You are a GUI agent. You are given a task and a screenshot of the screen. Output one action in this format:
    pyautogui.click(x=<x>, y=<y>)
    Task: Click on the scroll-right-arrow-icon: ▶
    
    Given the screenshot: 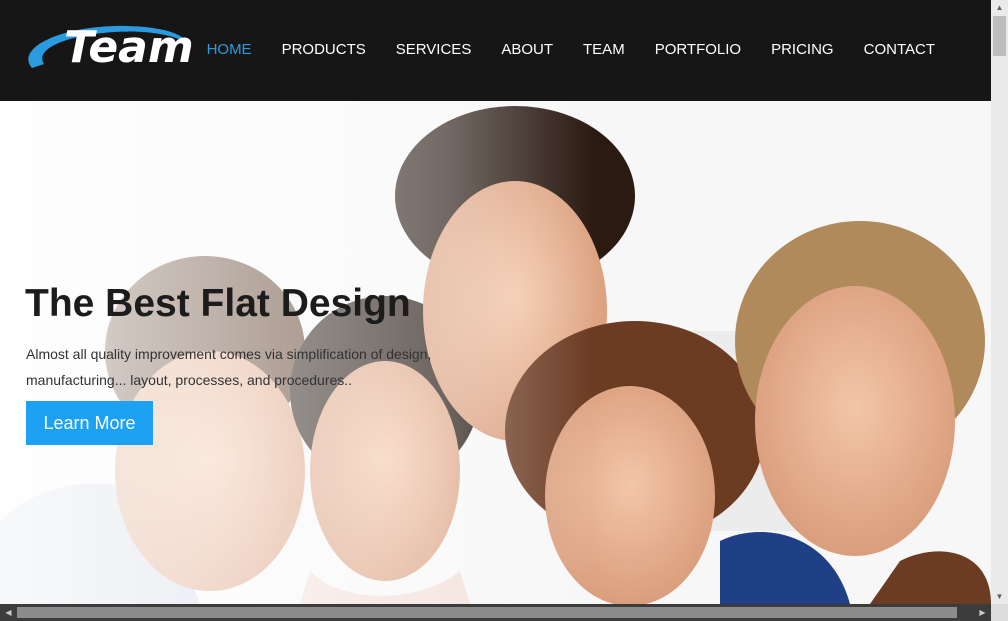 What is the action you would take?
    pyautogui.click(x=982, y=612)
    